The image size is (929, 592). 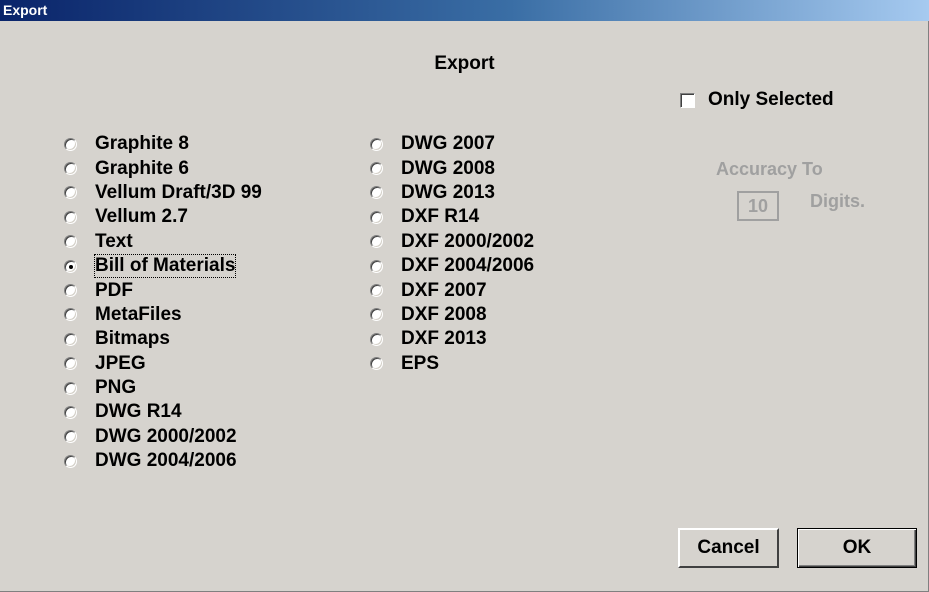 I want to click on format-option-label: DWG R14, so click(x=138, y=412).